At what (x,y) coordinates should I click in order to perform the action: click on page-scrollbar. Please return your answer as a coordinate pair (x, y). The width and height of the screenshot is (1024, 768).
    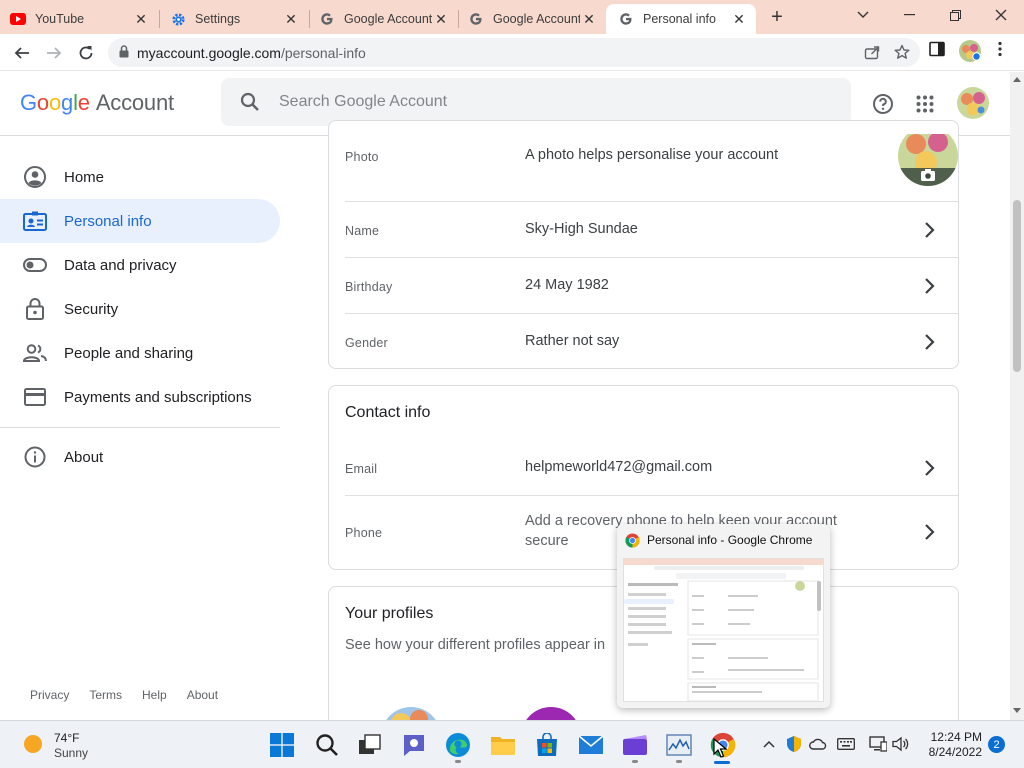
    Looking at the image, I should click on (1017, 396).